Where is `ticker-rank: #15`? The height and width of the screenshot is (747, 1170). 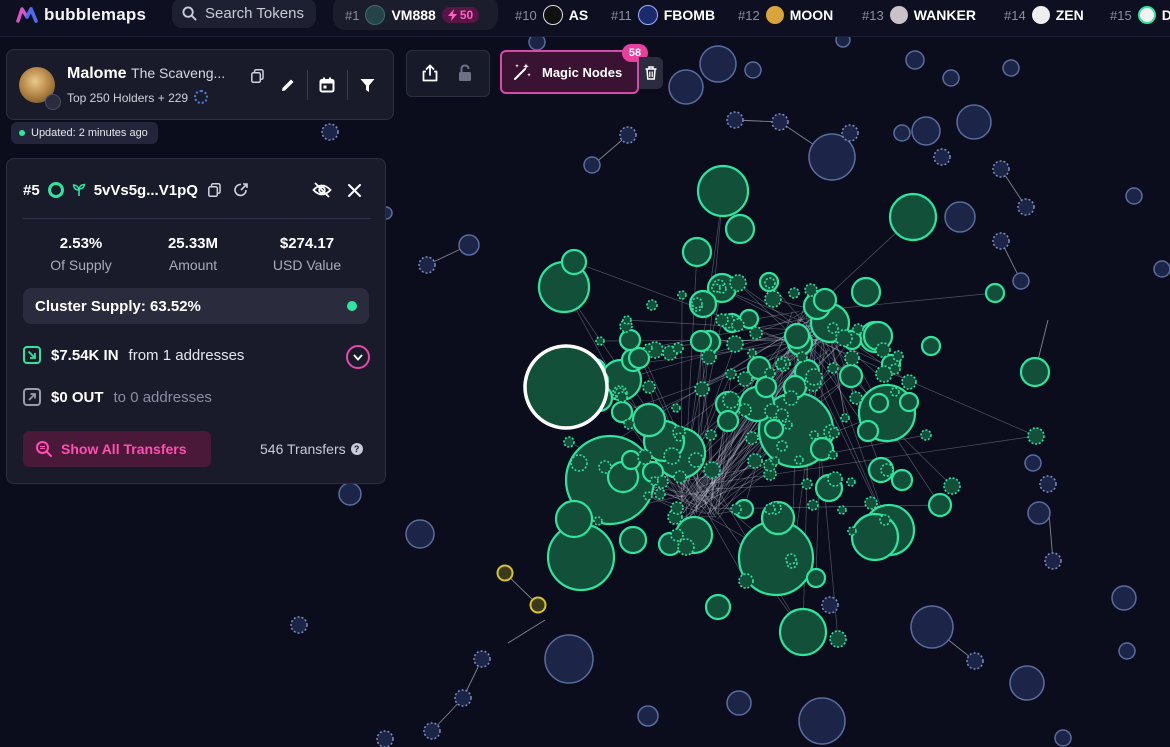 ticker-rank: #15 is located at coordinates (1121, 15).